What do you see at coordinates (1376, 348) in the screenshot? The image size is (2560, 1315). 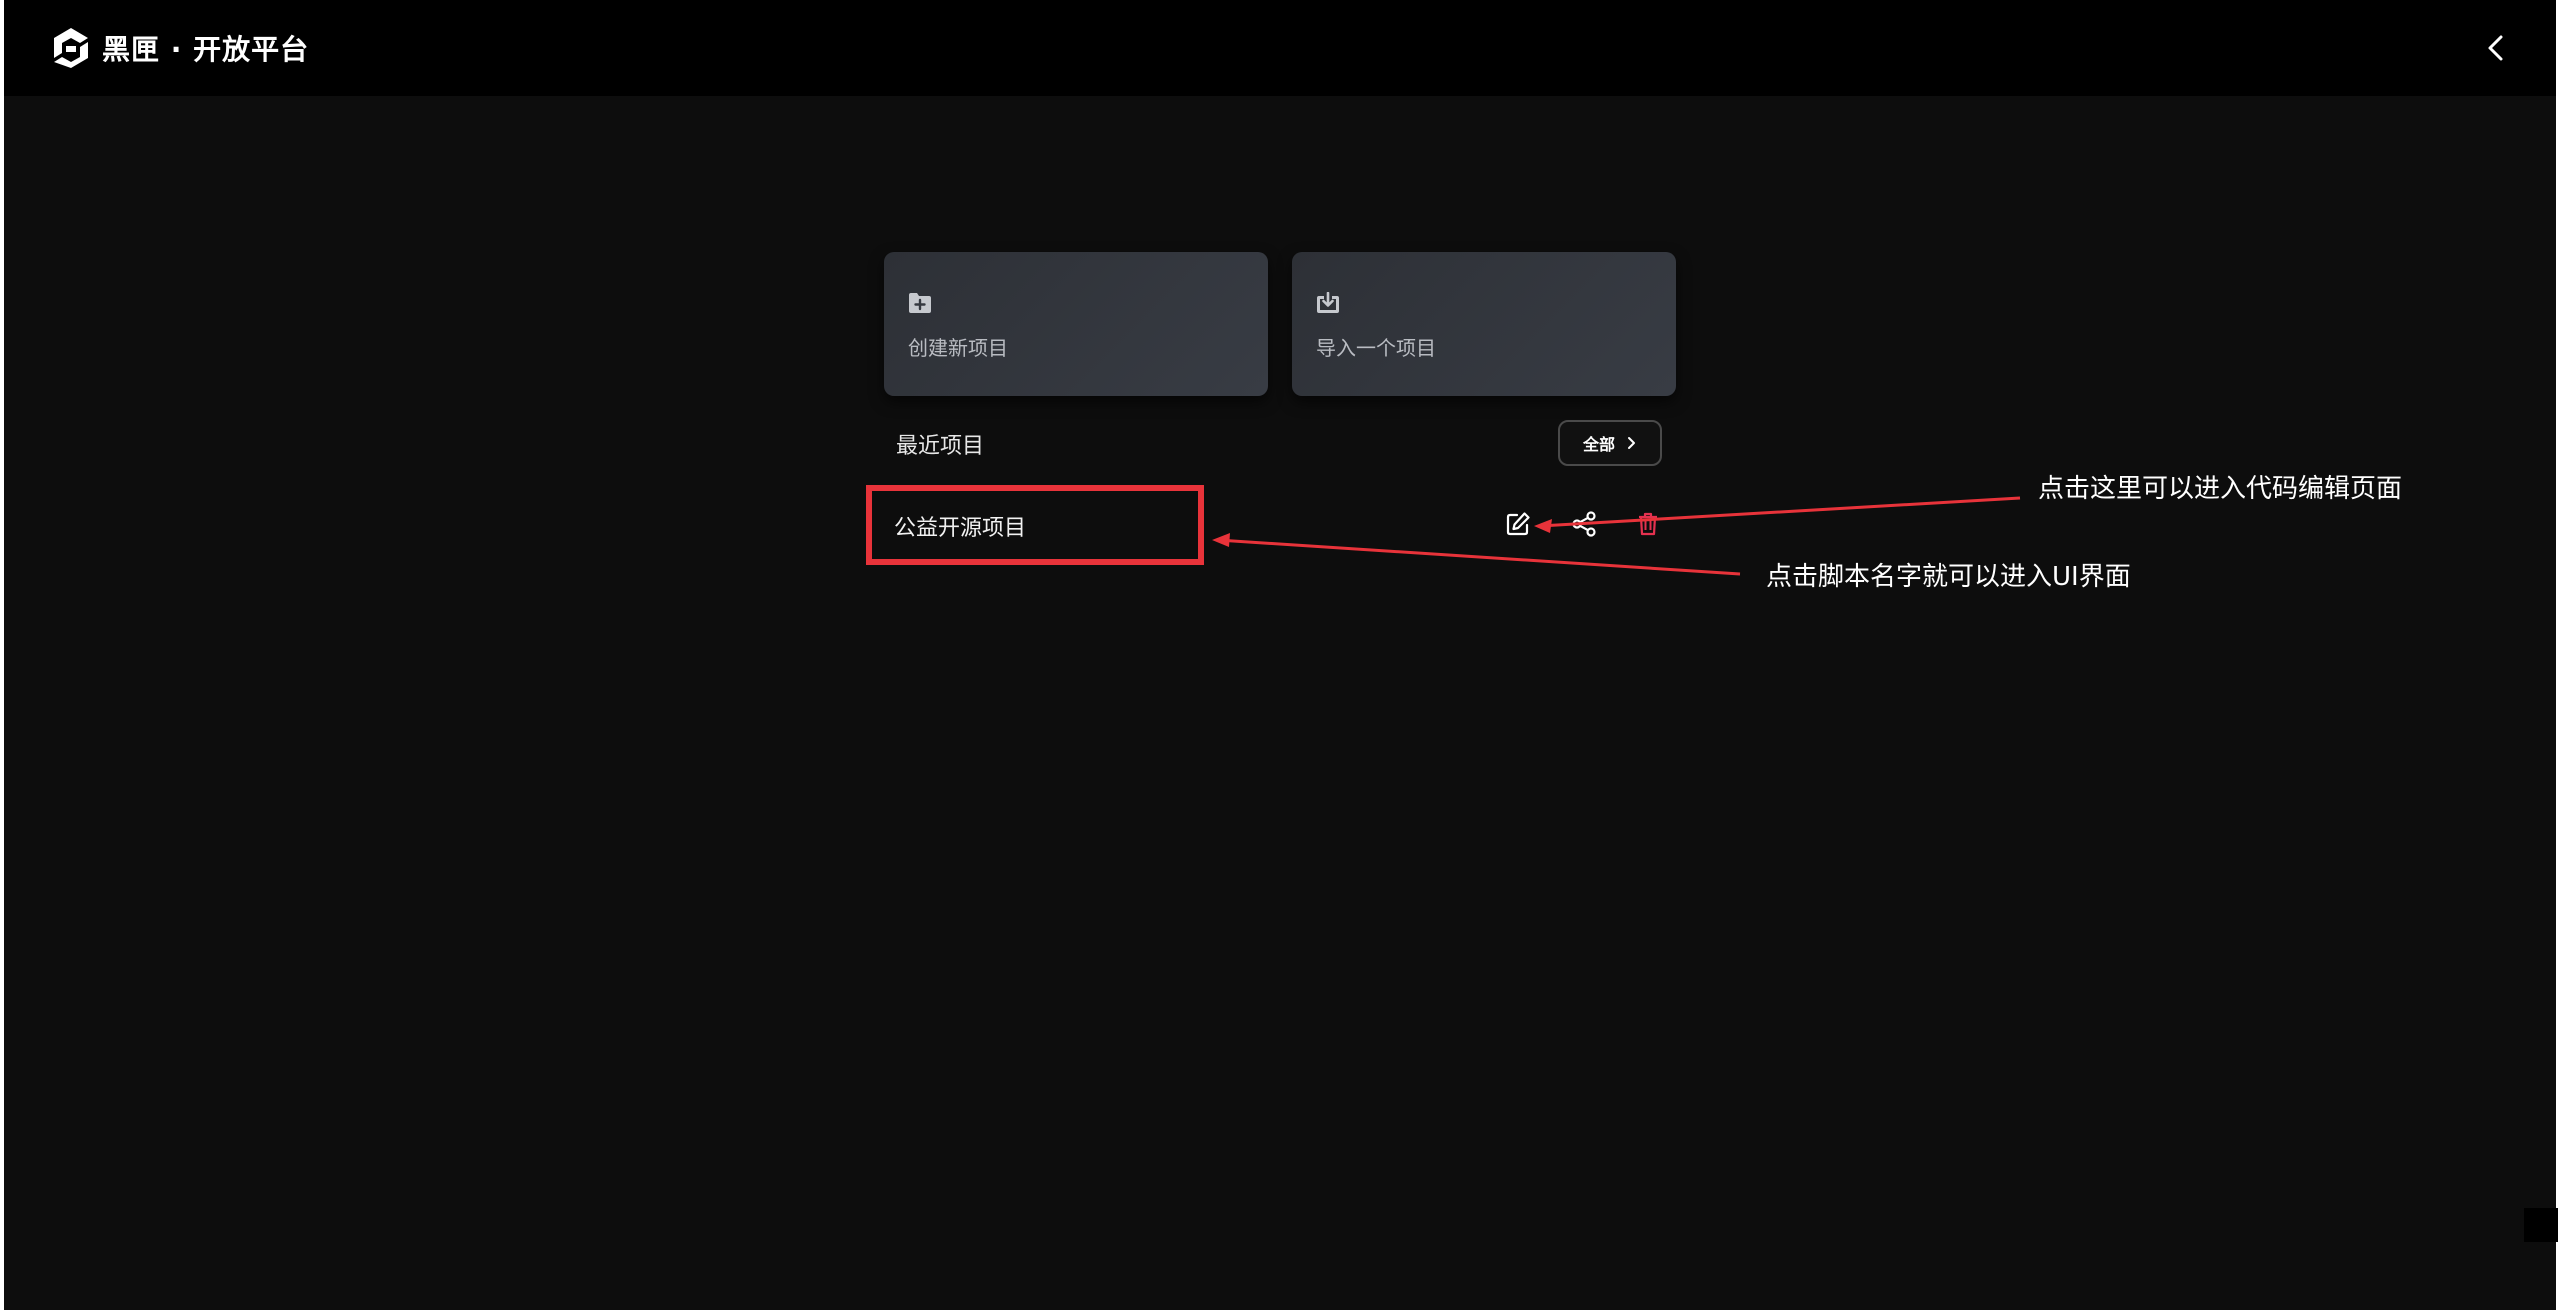 I see `import-project-label: 导入一个项目` at bounding box center [1376, 348].